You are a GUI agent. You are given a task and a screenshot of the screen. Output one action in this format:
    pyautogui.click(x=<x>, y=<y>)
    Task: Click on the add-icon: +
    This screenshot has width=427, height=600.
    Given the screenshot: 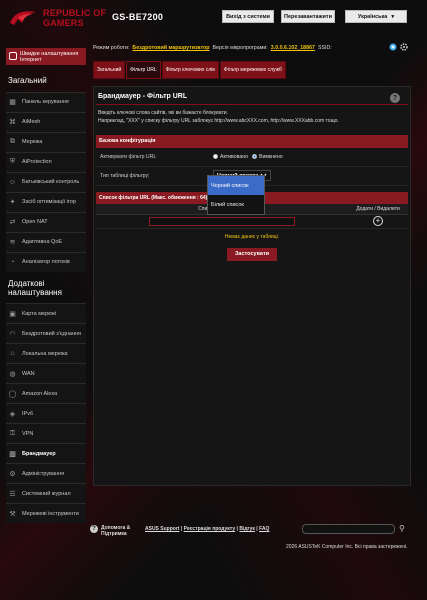 What is the action you would take?
    pyautogui.click(x=378, y=221)
    